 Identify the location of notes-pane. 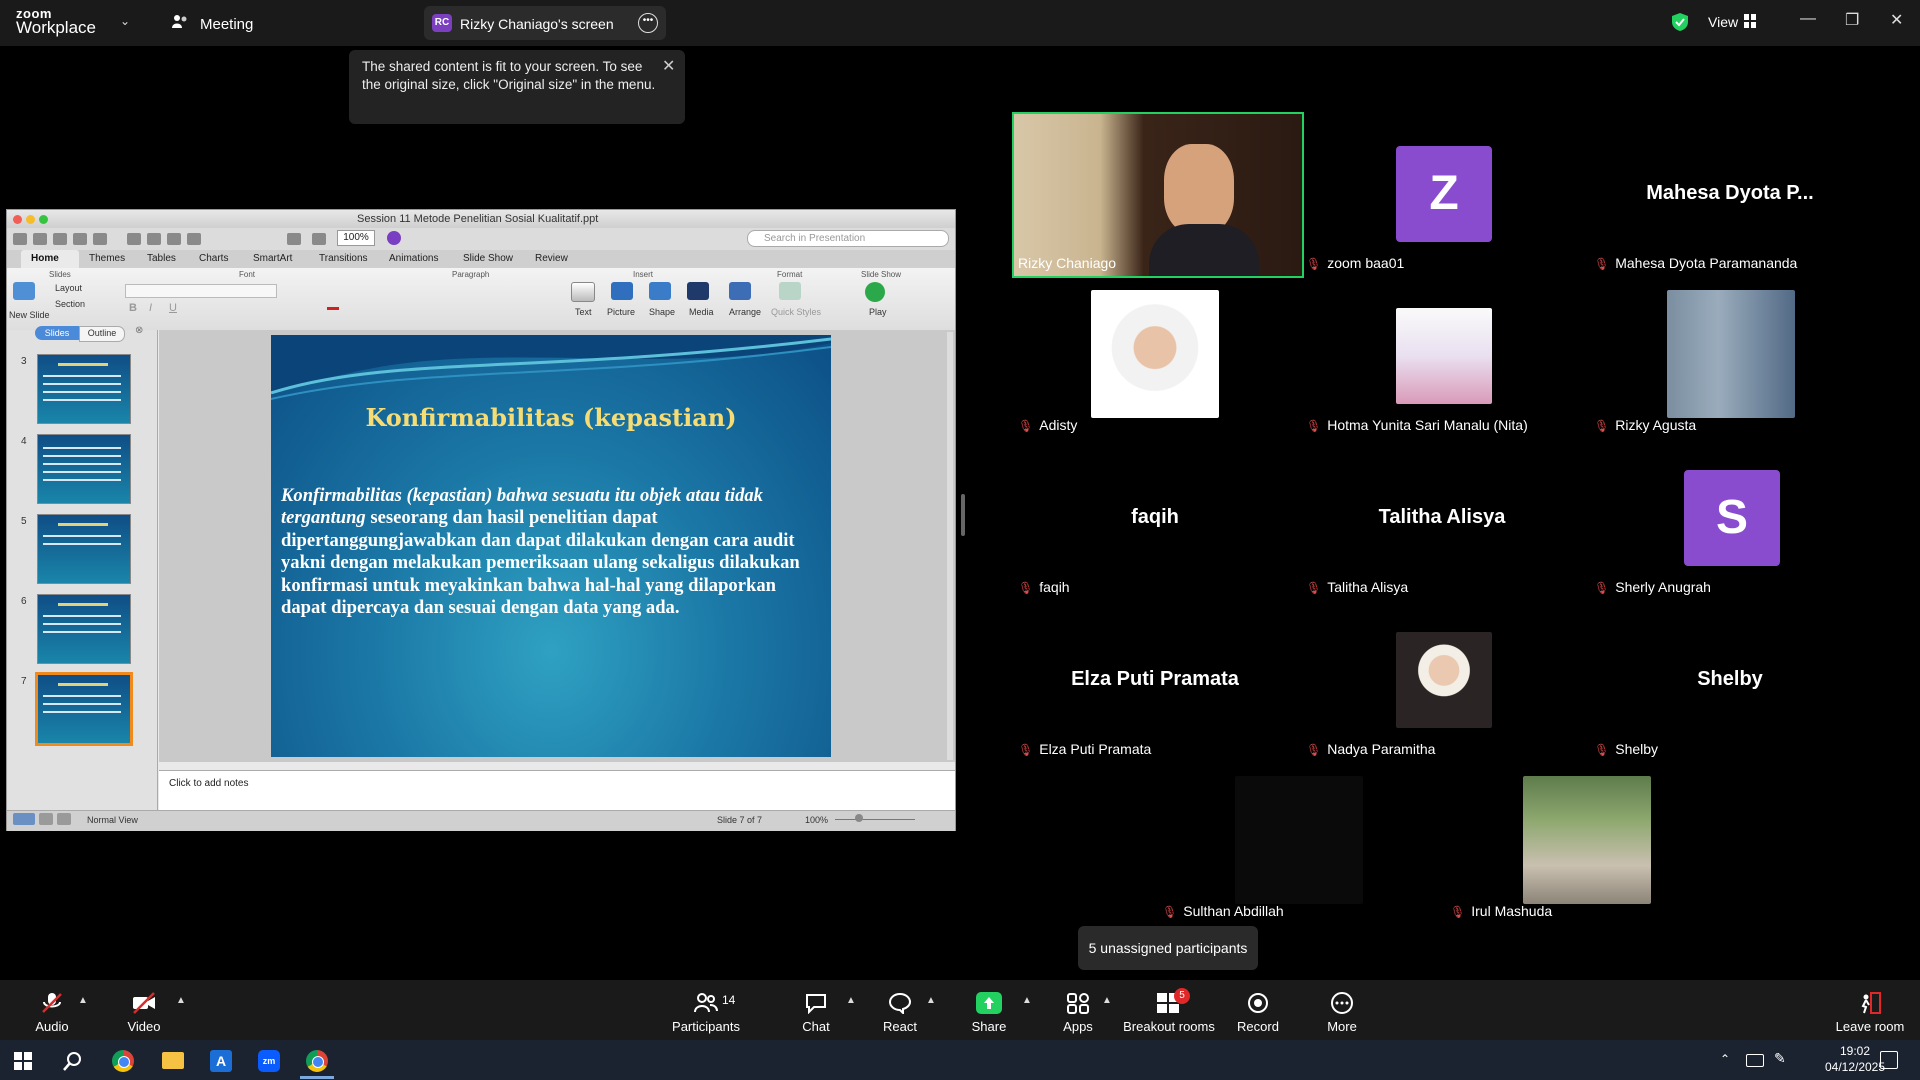
(557, 790).